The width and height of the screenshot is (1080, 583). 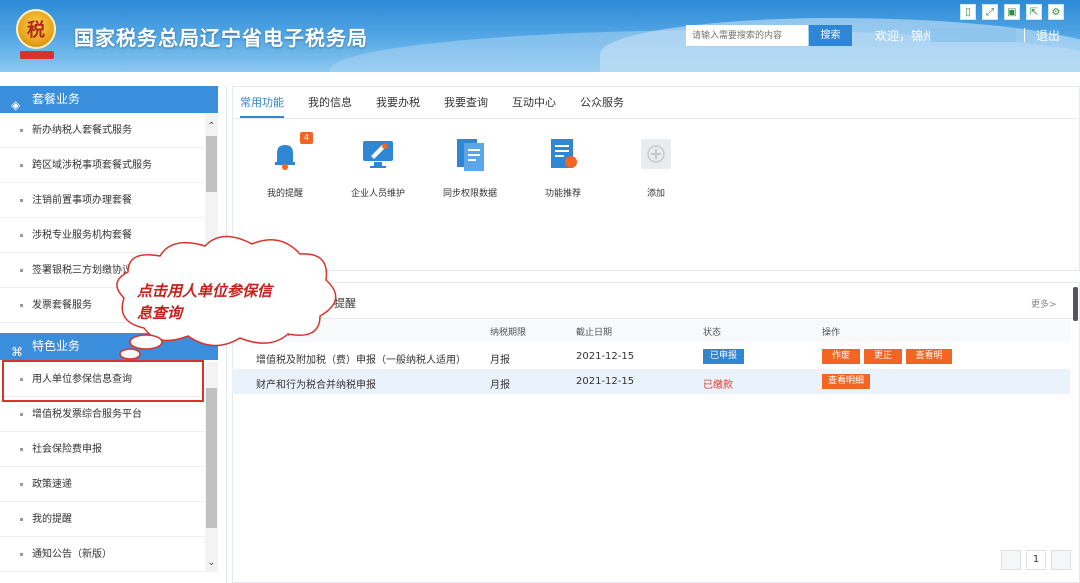 What do you see at coordinates (334, 307) in the screenshot?
I see `tab-service-reminders: 服务提醒` at bounding box center [334, 307].